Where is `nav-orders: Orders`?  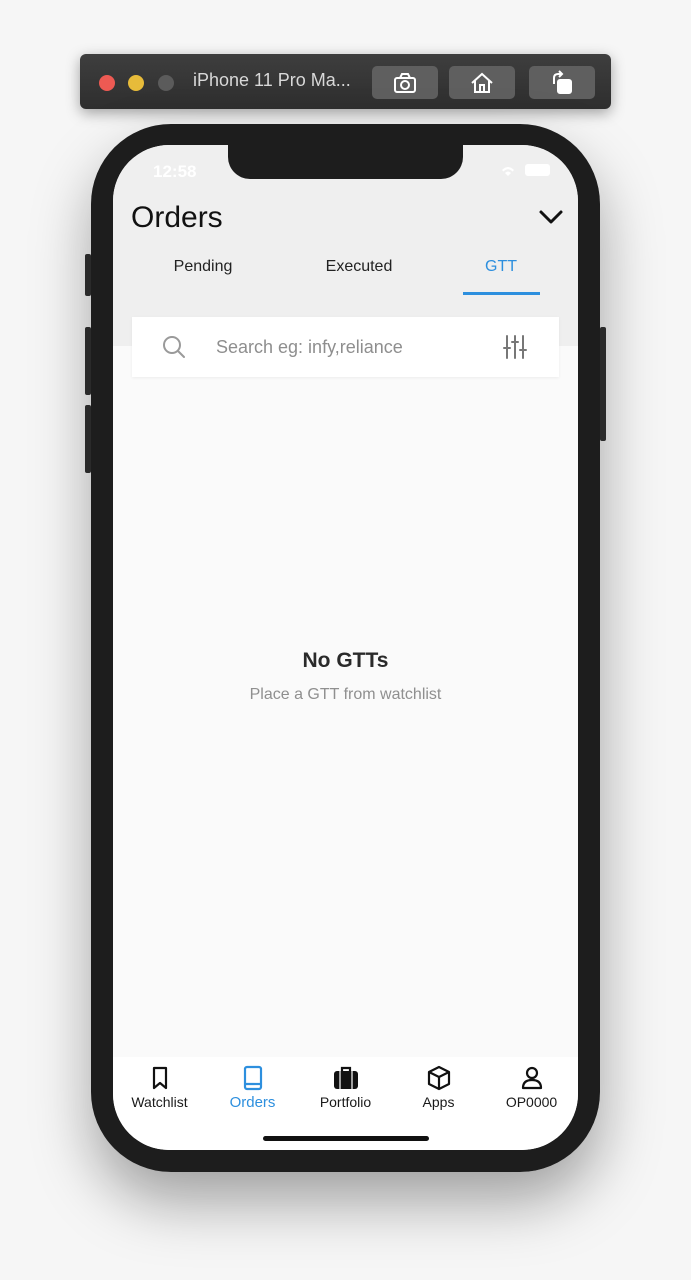
nav-orders: Orders is located at coordinates (252, 1088).